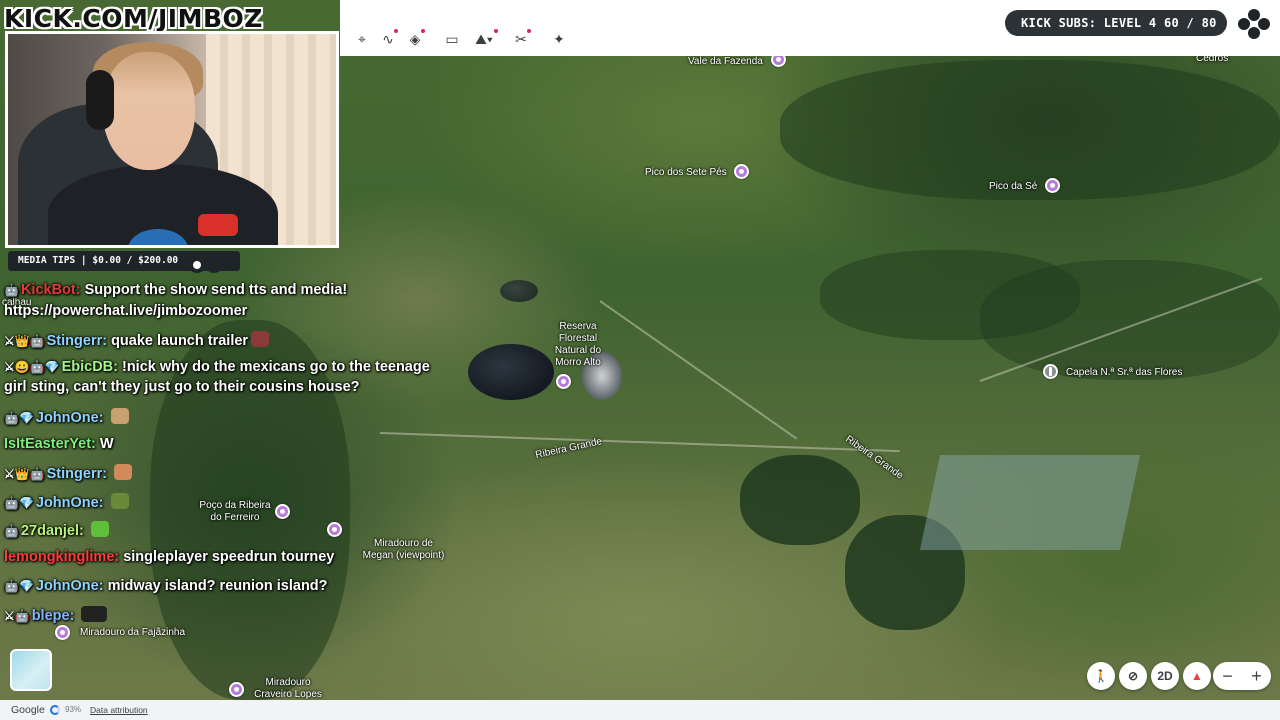 The height and width of the screenshot is (720, 1280). Describe the element at coordinates (50, 444) in the screenshot. I see `chat-username: IsItEasterYet:` at that location.